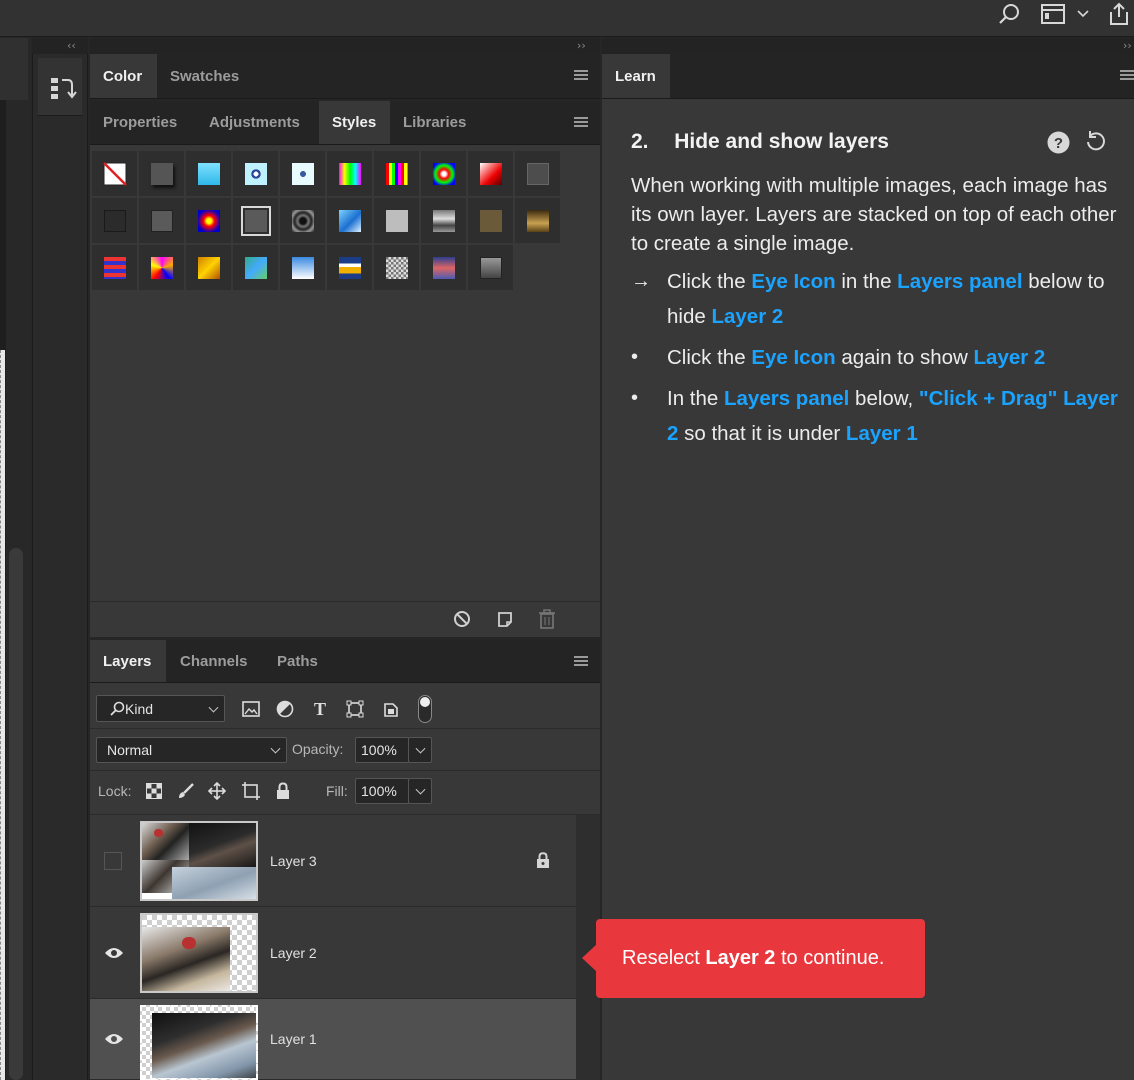  What do you see at coordinates (1009, 14) in the screenshot?
I see `search-icon` at bounding box center [1009, 14].